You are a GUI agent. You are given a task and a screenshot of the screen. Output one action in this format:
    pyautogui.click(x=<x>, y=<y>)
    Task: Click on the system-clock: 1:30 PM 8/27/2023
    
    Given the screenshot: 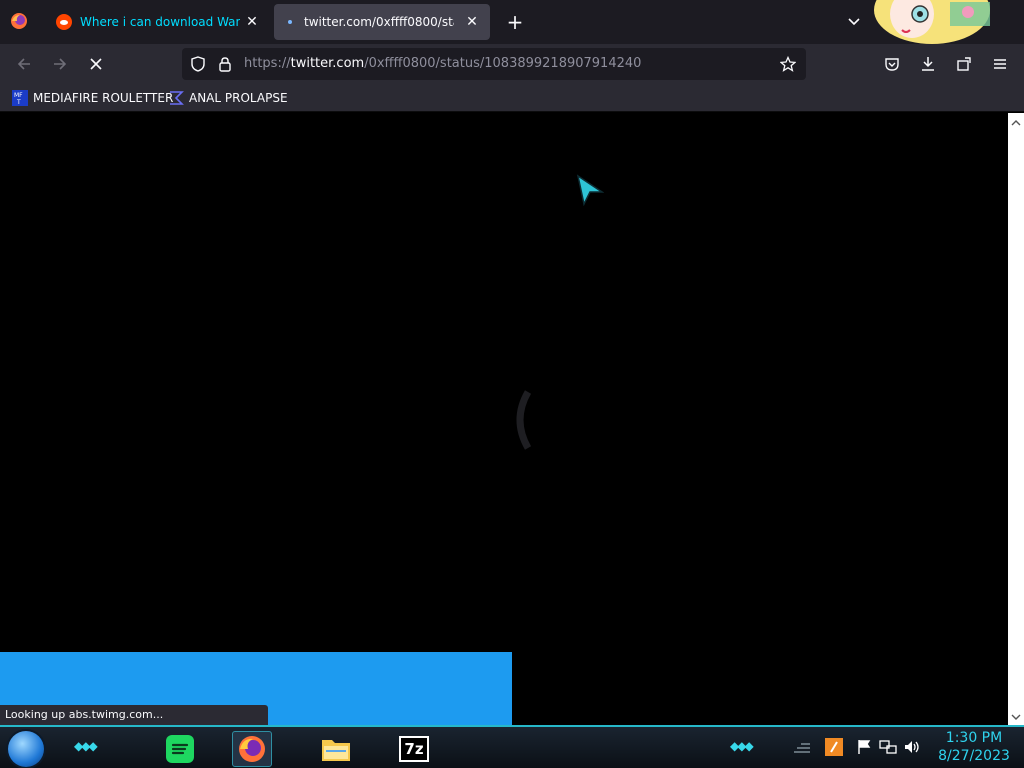 What is the action you would take?
    pyautogui.click(x=974, y=747)
    